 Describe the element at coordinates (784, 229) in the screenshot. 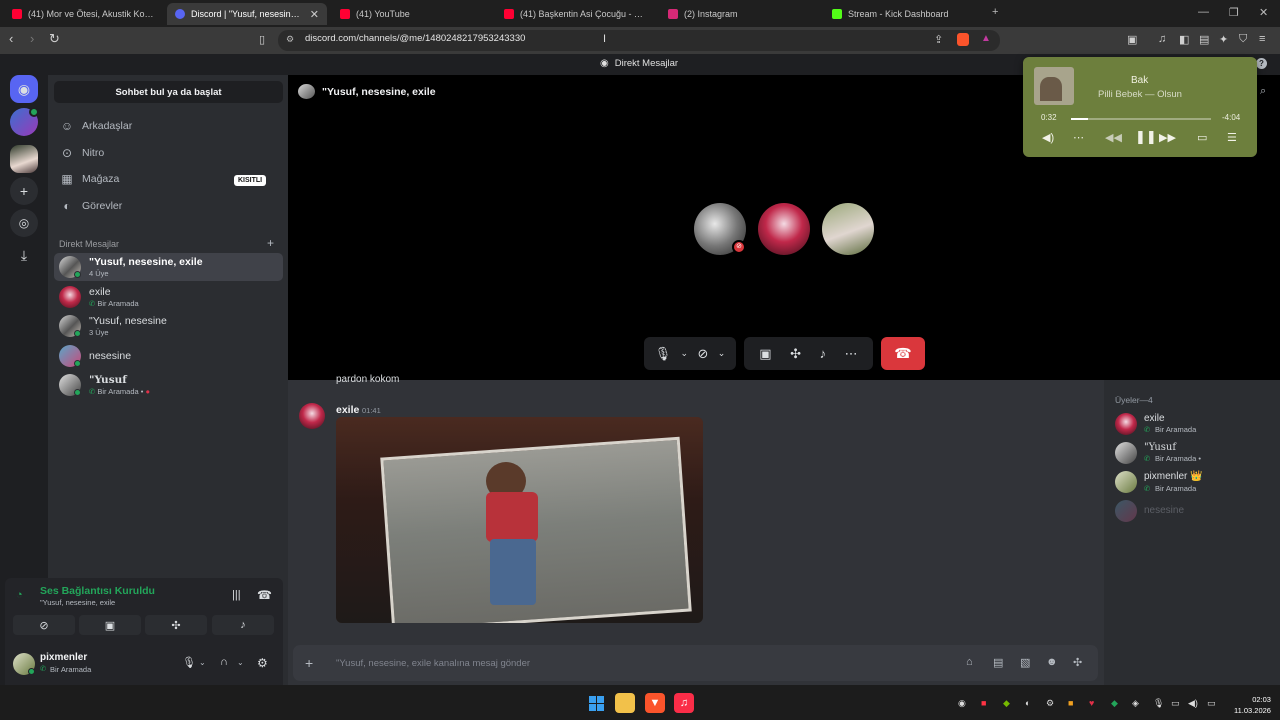

I see `participant-avatar-exile` at that location.